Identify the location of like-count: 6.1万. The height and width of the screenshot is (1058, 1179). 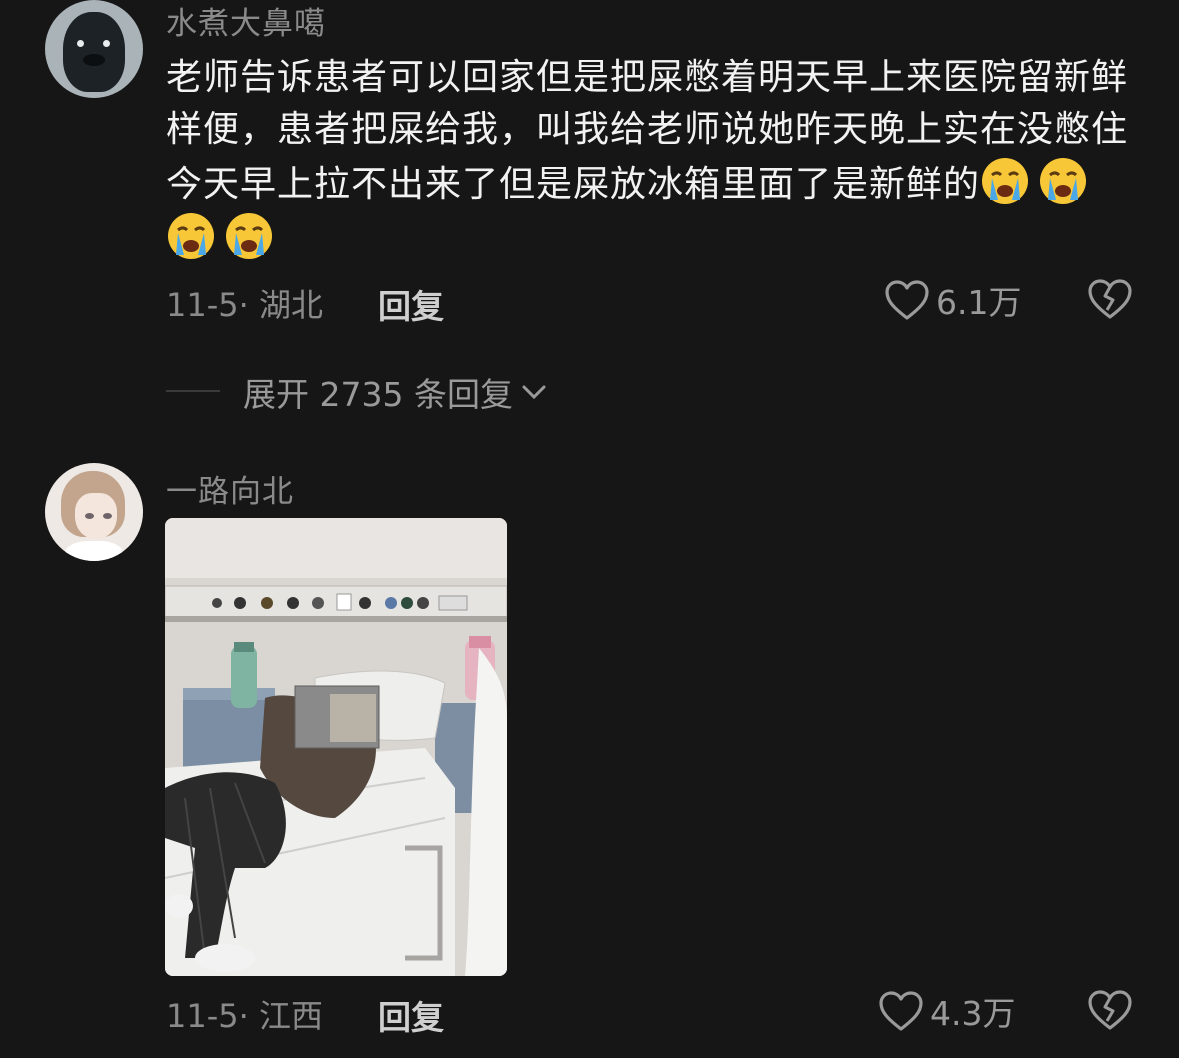
(979, 302).